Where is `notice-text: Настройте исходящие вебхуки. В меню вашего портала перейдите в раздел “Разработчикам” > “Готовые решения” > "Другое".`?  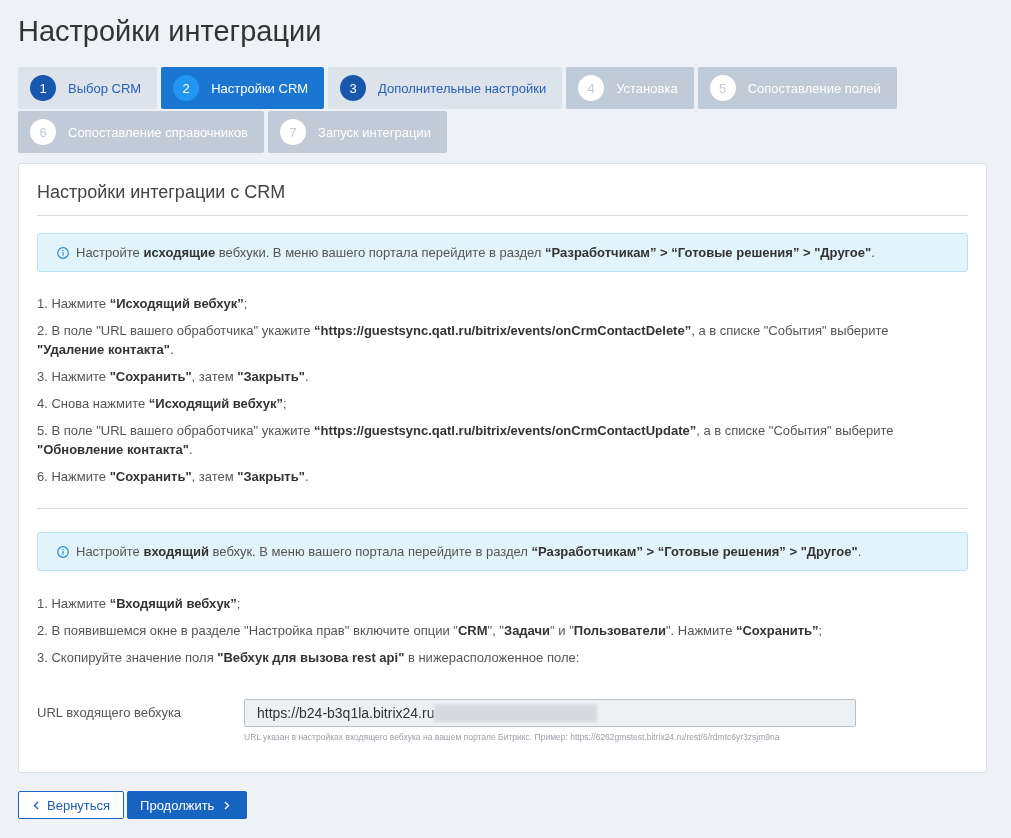 notice-text: Настройте исходящие вебхуки. В меню вашего портала перейдите в раздел “Разработчикам” > “Готовые решения” > "Другое". is located at coordinates (475, 252).